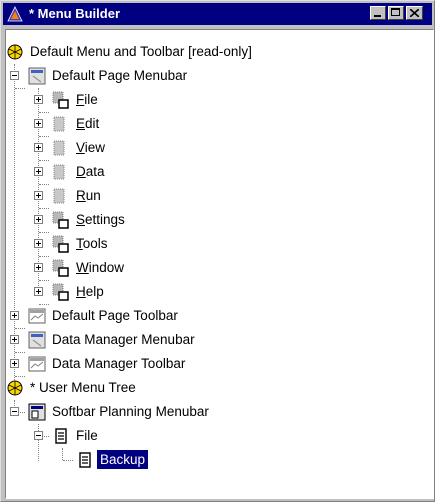 The height and width of the screenshot is (502, 435). What do you see at coordinates (219, 124) in the screenshot?
I see `tree-node-menu-edit: Edit` at bounding box center [219, 124].